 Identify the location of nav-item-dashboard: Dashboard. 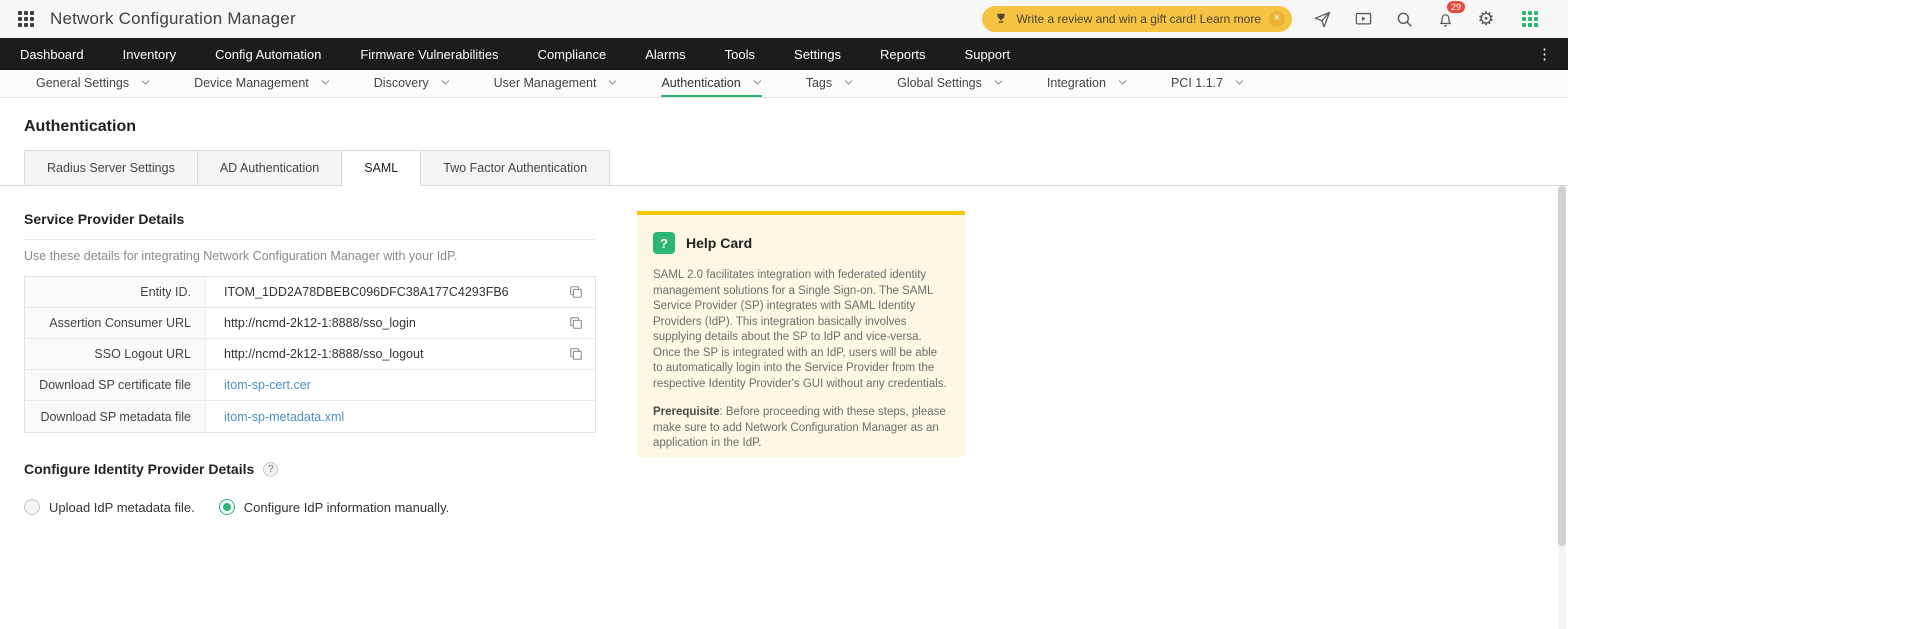
(52, 54).